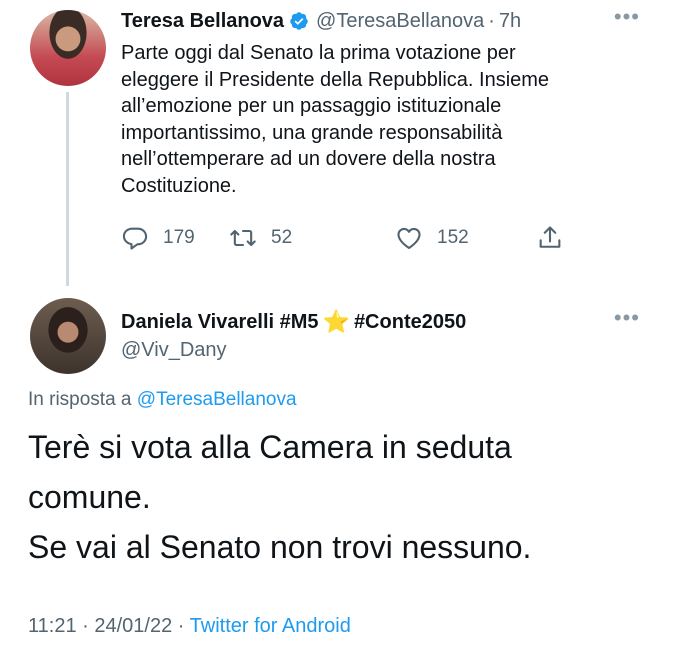 The image size is (680, 649). What do you see at coordinates (202, 21) in the screenshot?
I see `author-name: Teresa Bellanova` at bounding box center [202, 21].